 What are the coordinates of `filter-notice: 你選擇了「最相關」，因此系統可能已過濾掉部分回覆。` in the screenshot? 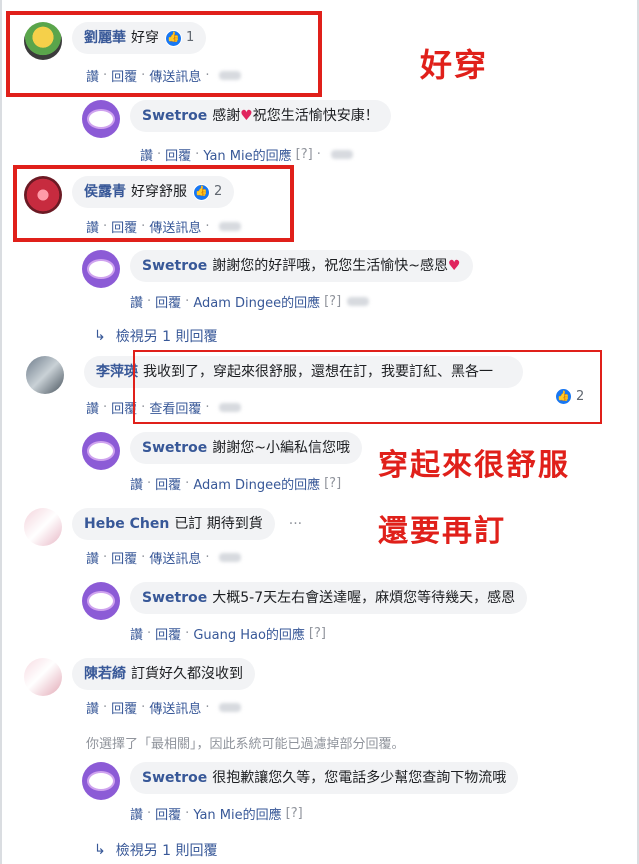 It's located at (245, 744).